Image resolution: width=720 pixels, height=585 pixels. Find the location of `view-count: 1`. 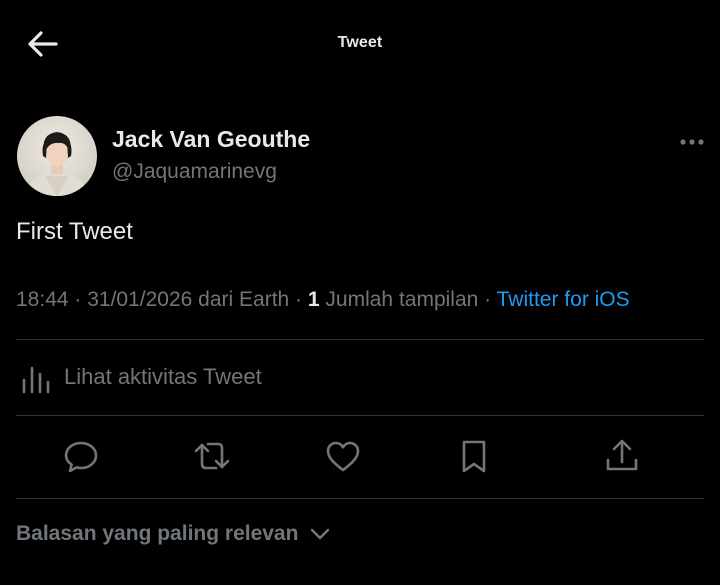

view-count: 1 is located at coordinates (313, 299).